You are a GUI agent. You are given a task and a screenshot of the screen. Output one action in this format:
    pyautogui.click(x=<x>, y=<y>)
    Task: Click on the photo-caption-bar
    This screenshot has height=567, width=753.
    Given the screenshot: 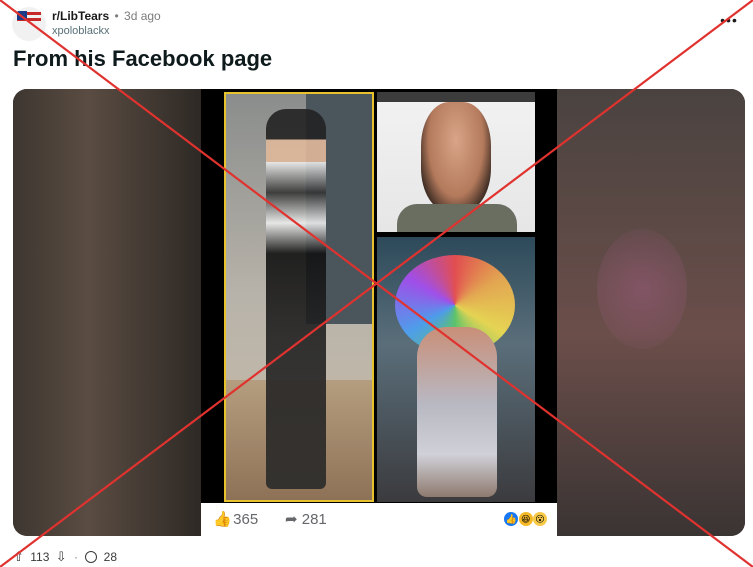 What is the action you would take?
    pyautogui.click(x=456, y=97)
    